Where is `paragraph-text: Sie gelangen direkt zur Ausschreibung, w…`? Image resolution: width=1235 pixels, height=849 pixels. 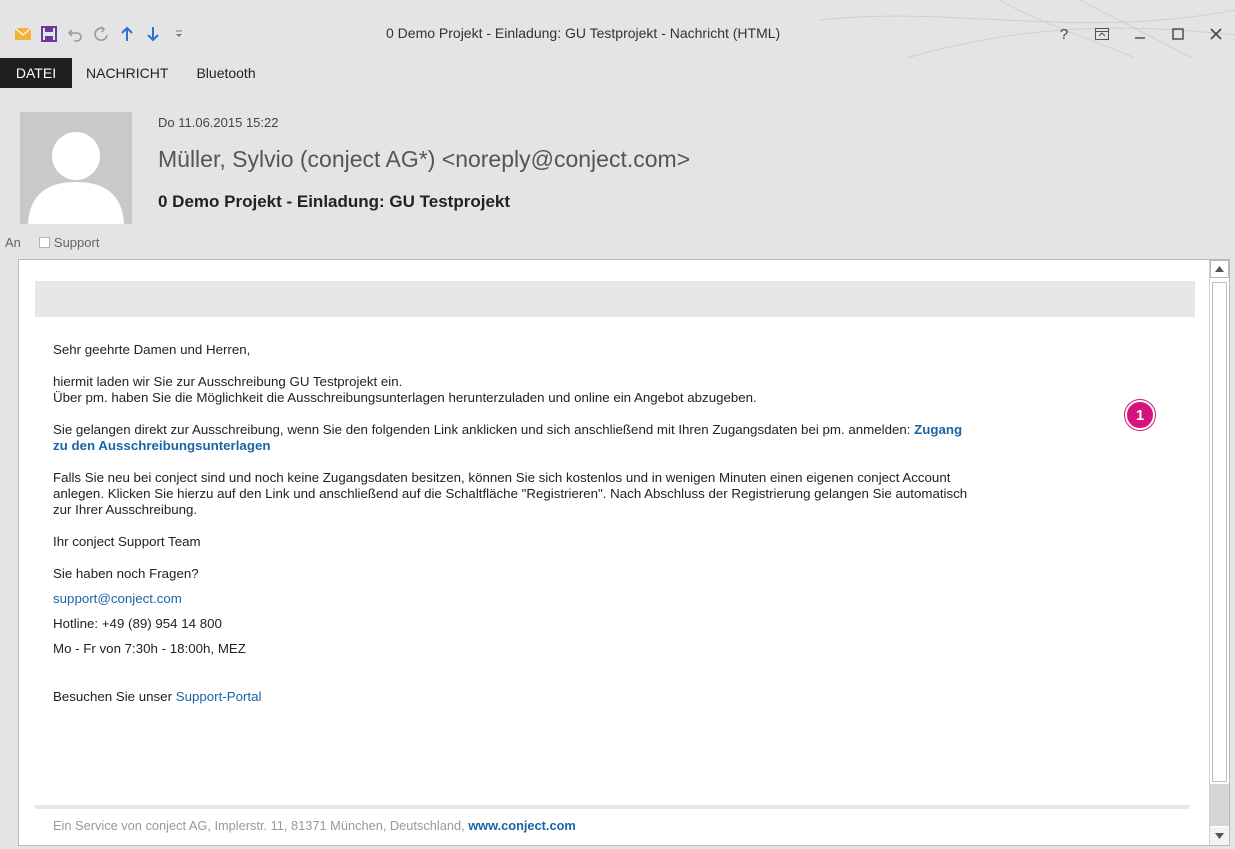 paragraph-text: Sie gelangen direkt zur Ausschreibung, w… is located at coordinates (484, 429).